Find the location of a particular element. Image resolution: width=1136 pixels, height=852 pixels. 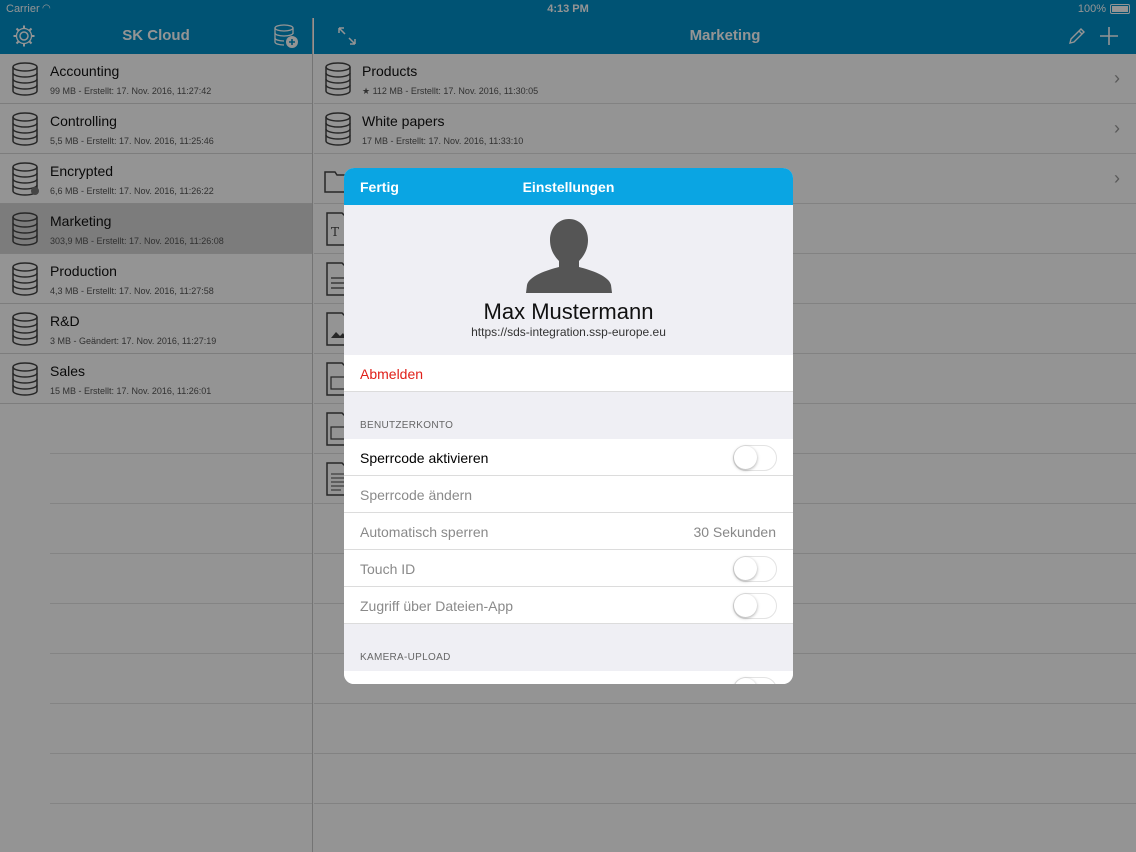

section-header-account: BENUTZERKONTO is located at coordinates (568, 415).